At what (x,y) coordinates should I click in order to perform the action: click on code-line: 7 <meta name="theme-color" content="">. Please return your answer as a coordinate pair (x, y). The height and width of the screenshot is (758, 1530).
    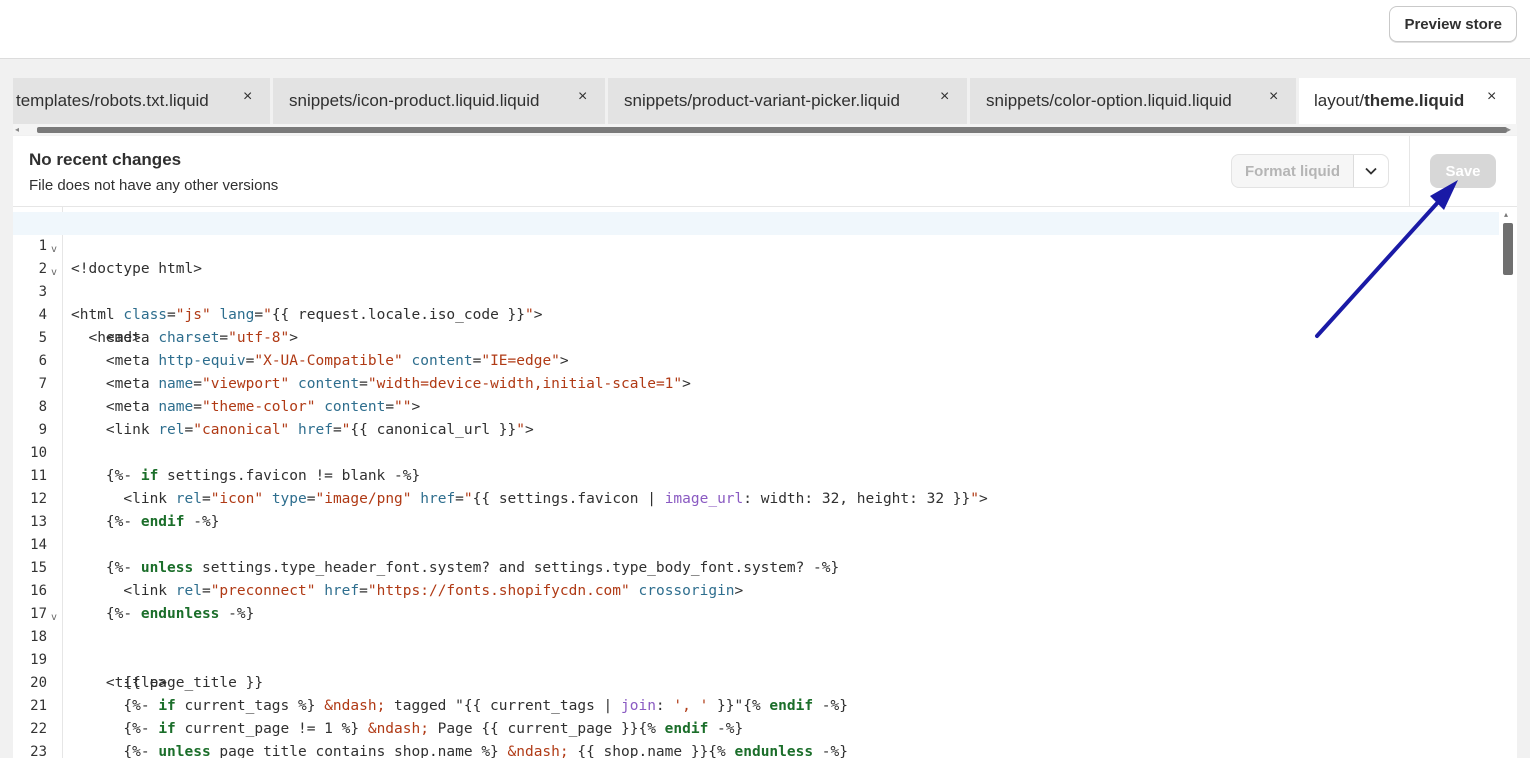
    Looking at the image, I should click on (756, 382).